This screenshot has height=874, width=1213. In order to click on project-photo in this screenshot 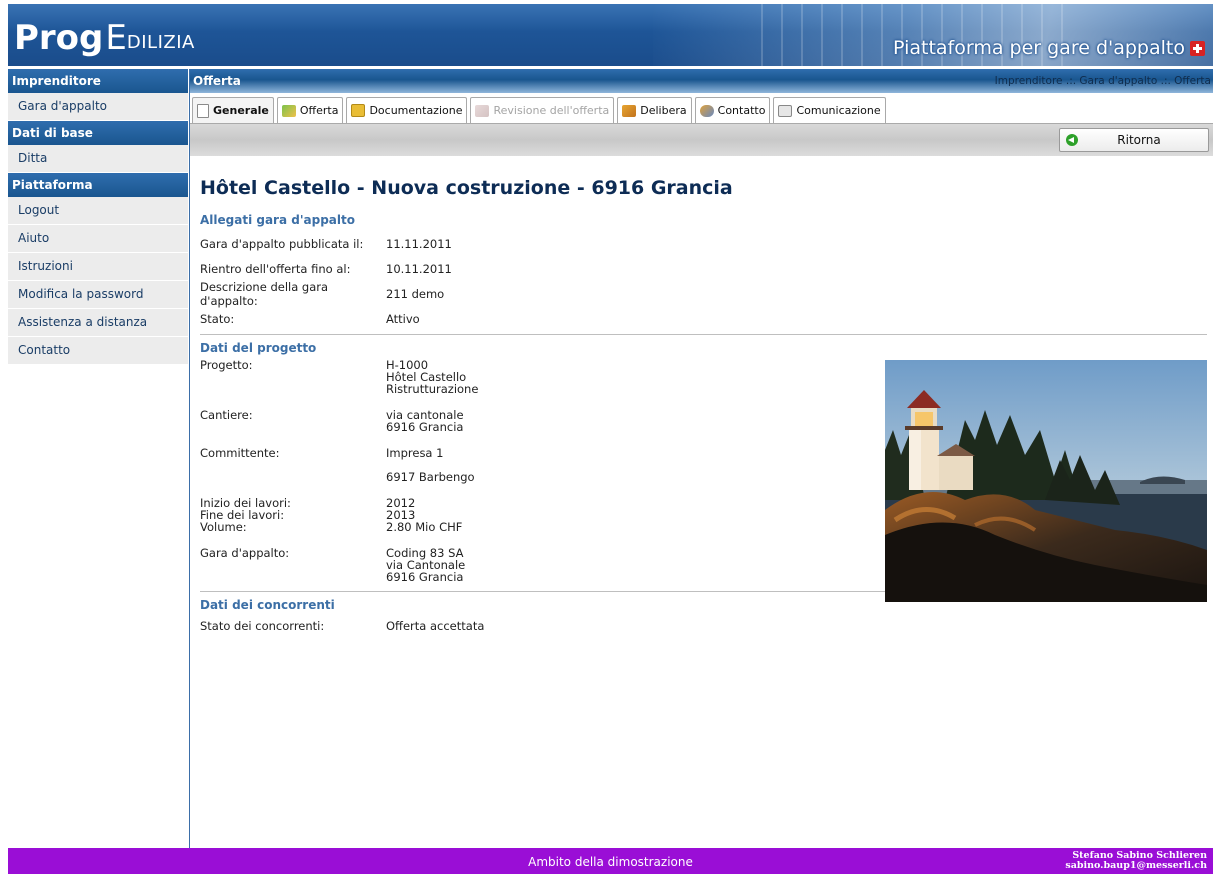, I will do `click(1046, 481)`.